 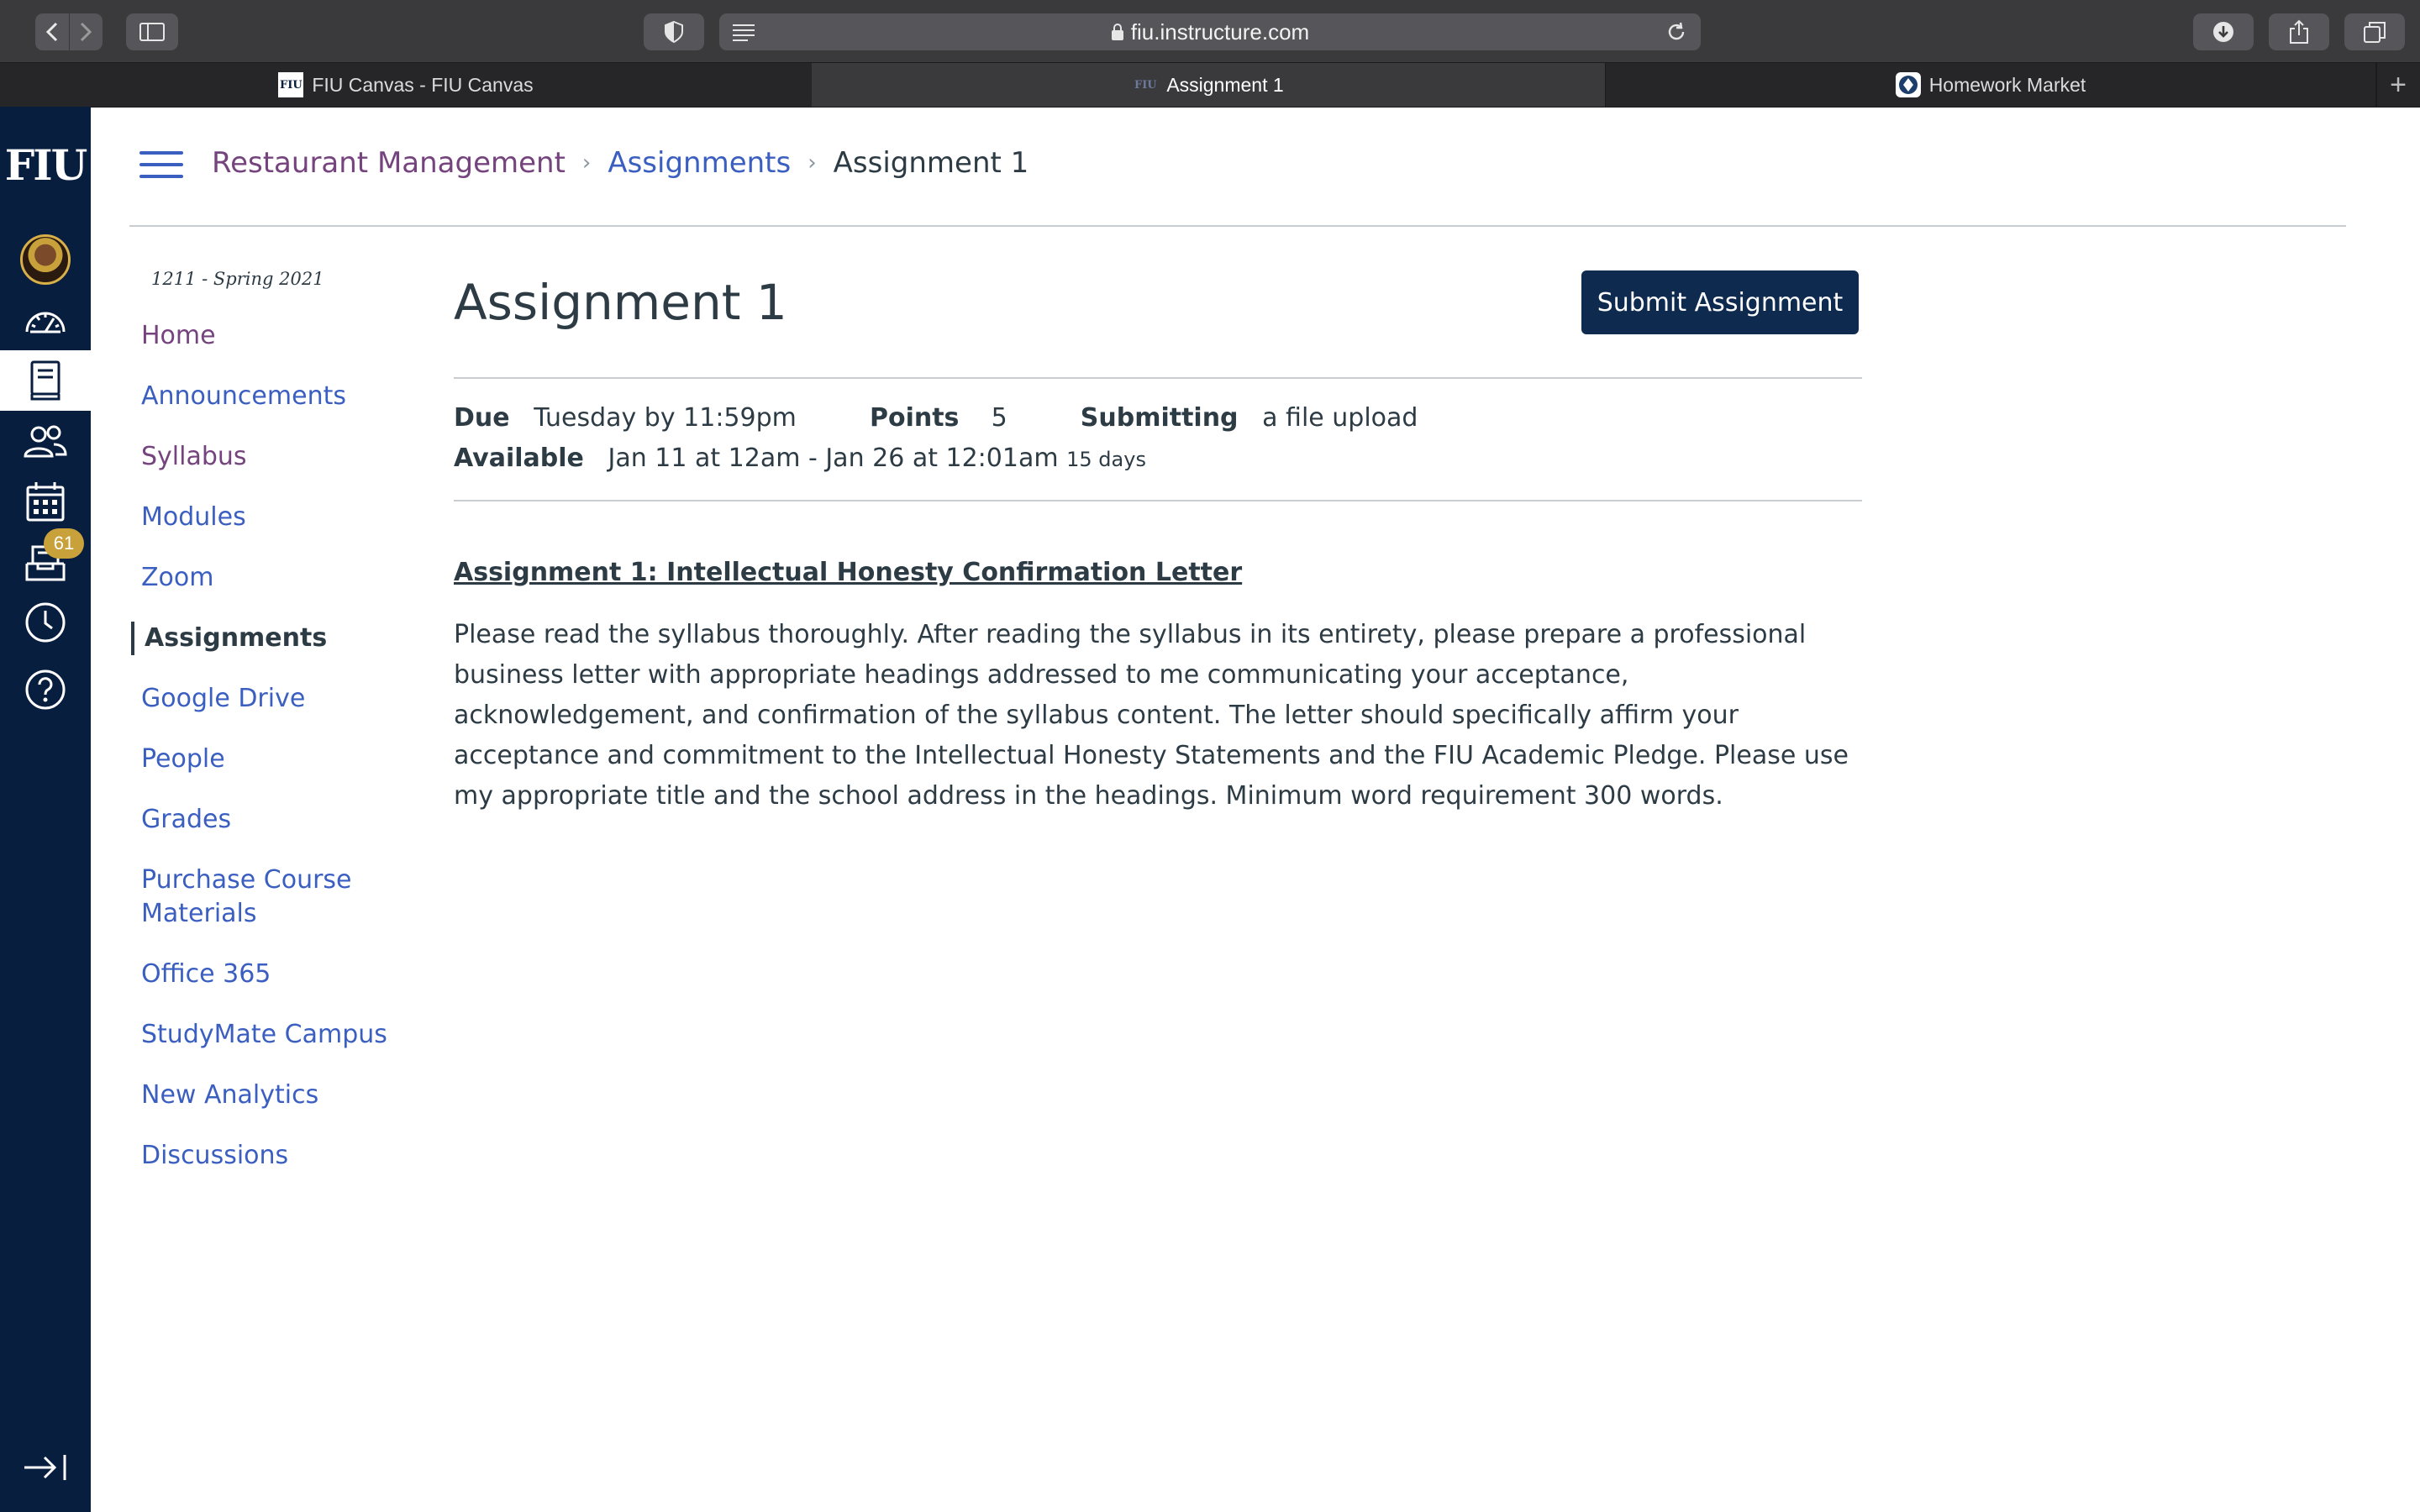 I want to click on course-nav-google-drive: Google Drive, so click(x=265, y=699).